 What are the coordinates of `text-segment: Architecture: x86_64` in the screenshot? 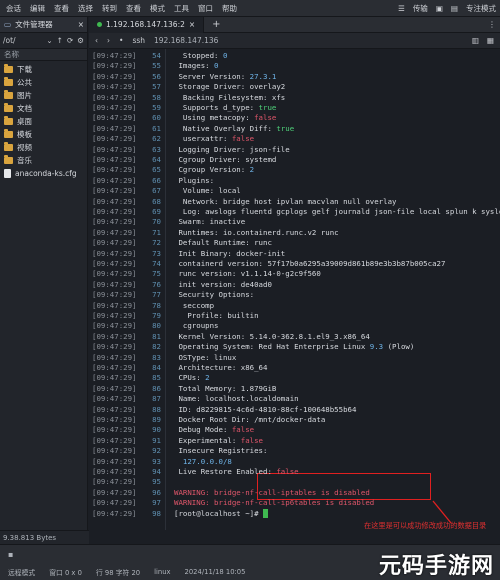 It's located at (221, 367).